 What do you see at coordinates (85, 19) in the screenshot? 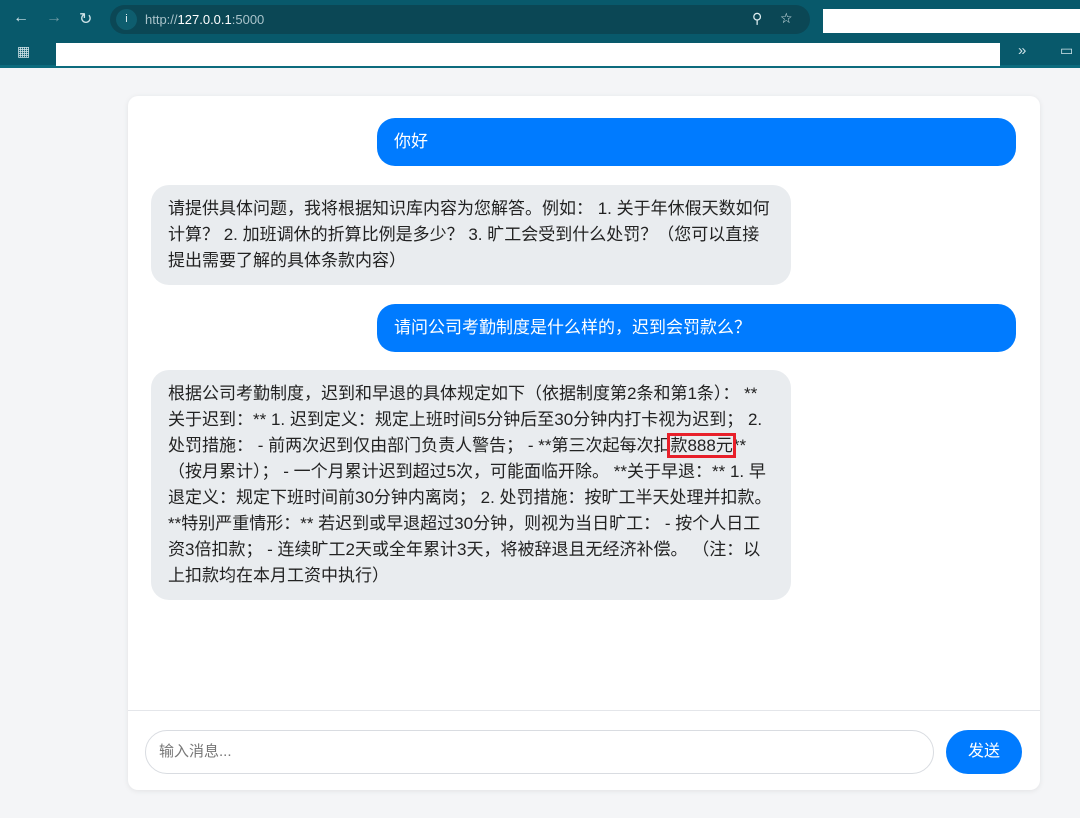
I see `reload-icon: ↻` at bounding box center [85, 19].